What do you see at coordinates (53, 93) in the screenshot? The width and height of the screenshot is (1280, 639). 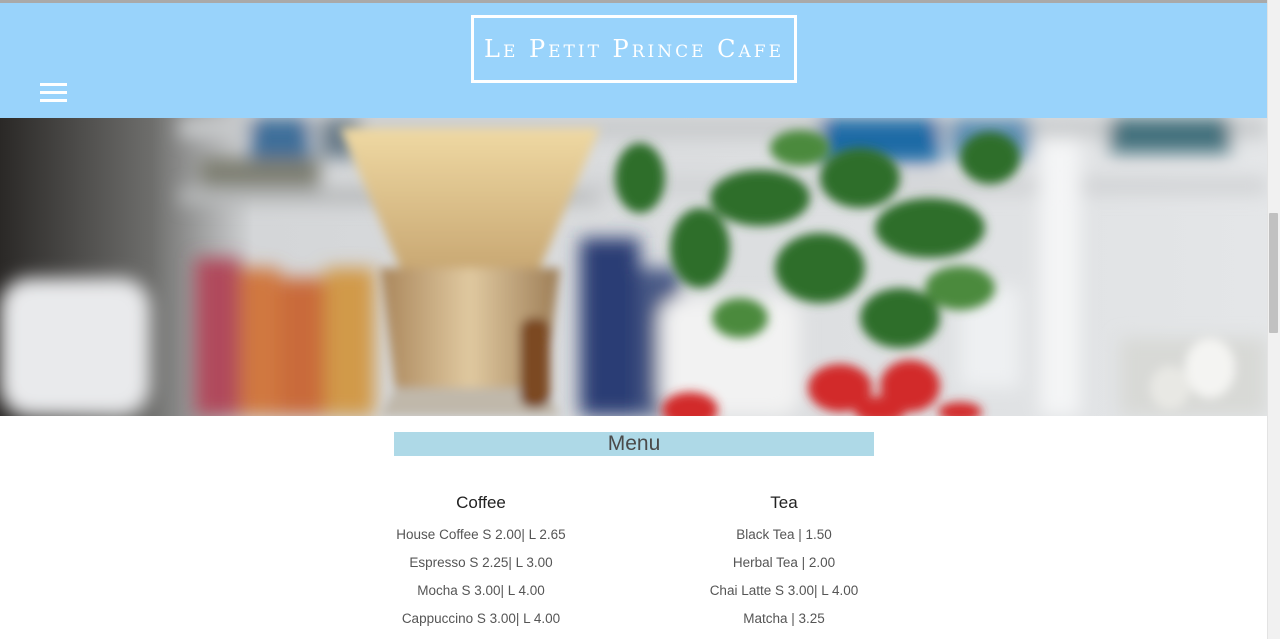 I see `hamburger-menu-icon` at bounding box center [53, 93].